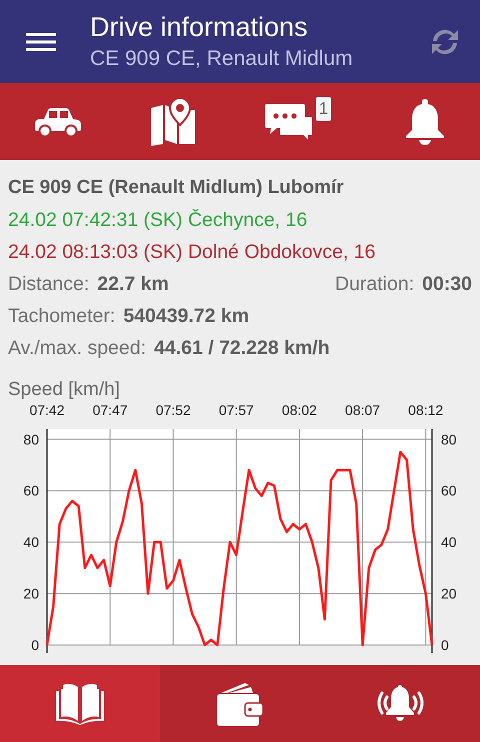 This screenshot has height=742, width=480. Describe the element at coordinates (300, 122) in the screenshot. I see `messages-tab: 1` at that location.